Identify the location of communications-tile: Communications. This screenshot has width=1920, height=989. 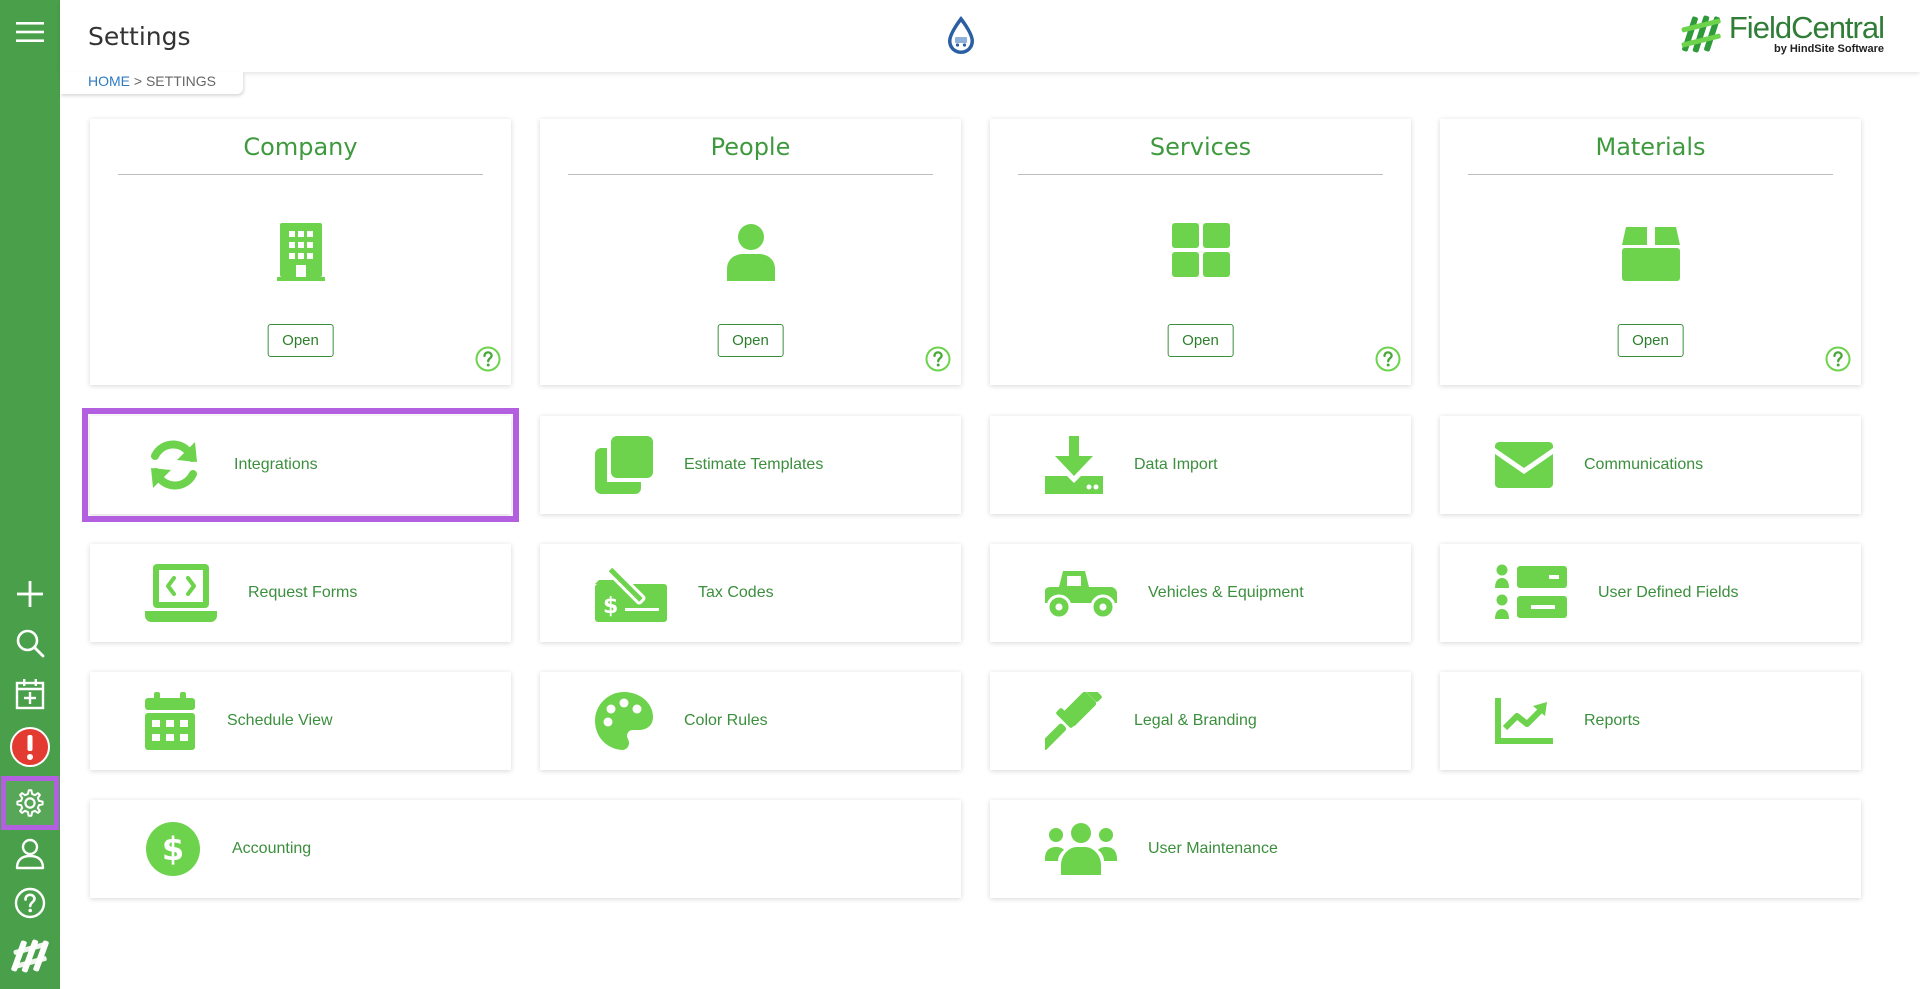
(1650, 465).